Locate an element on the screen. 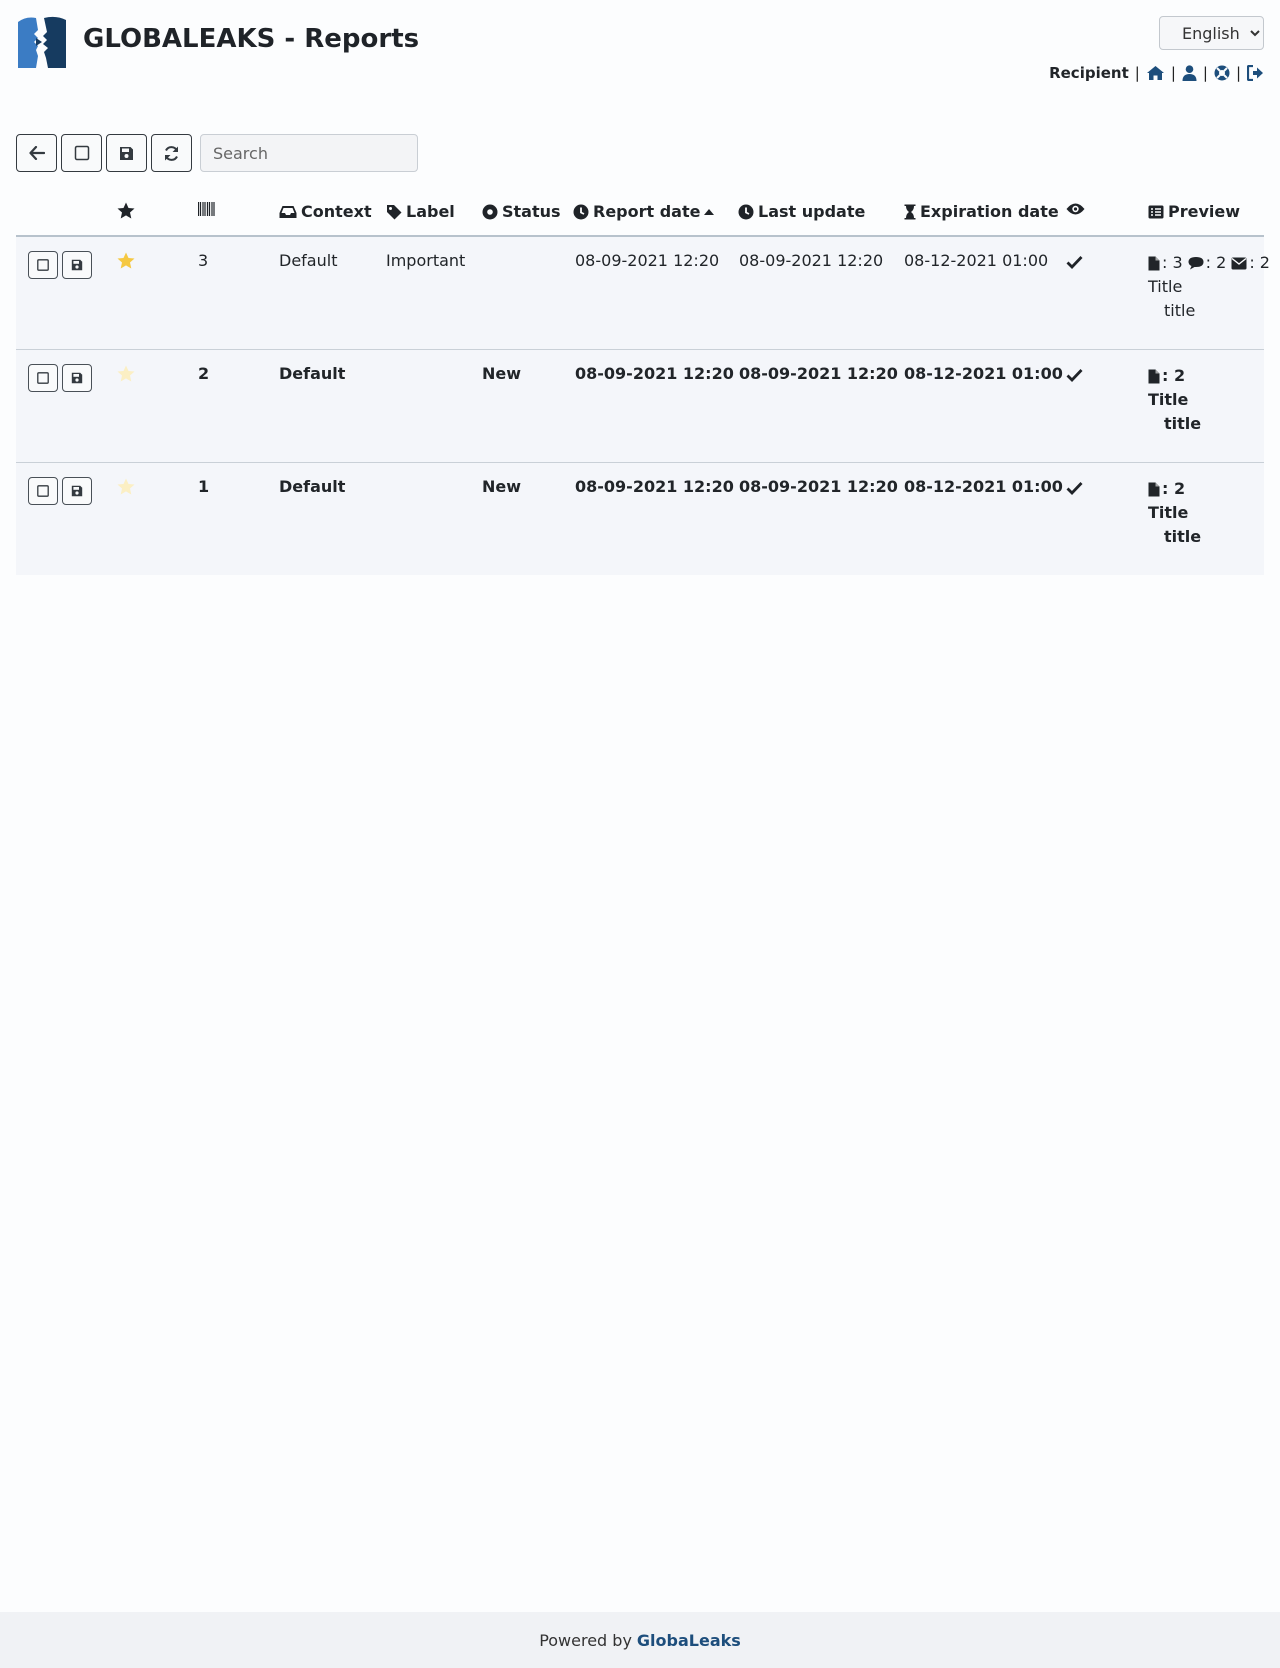 The width and height of the screenshot is (1280, 1668). globaleaks-logo is located at coordinates (42, 42).